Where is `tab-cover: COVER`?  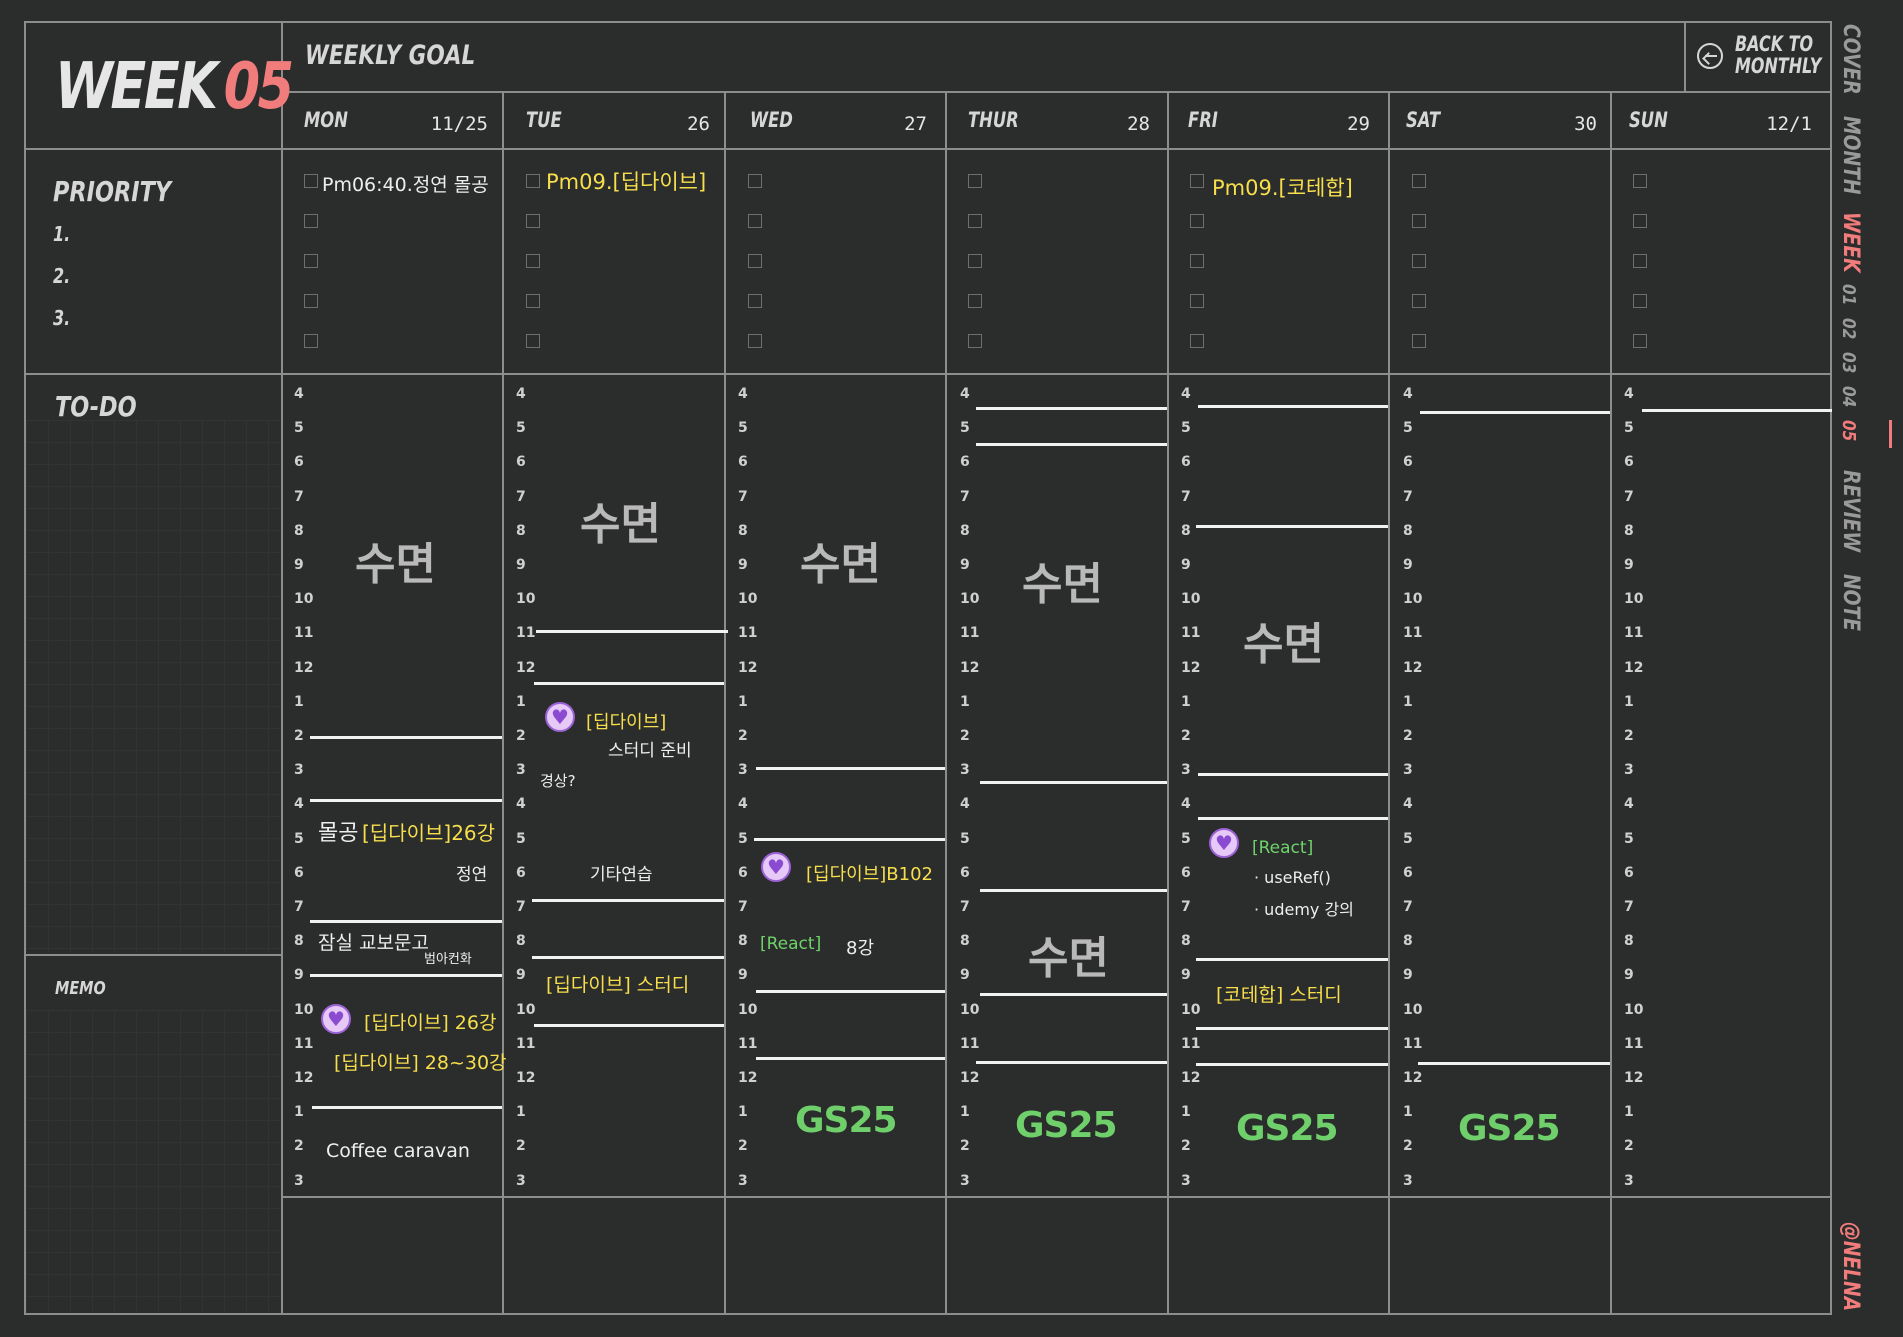
tab-cover: COVER is located at coordinates (1850, 59).